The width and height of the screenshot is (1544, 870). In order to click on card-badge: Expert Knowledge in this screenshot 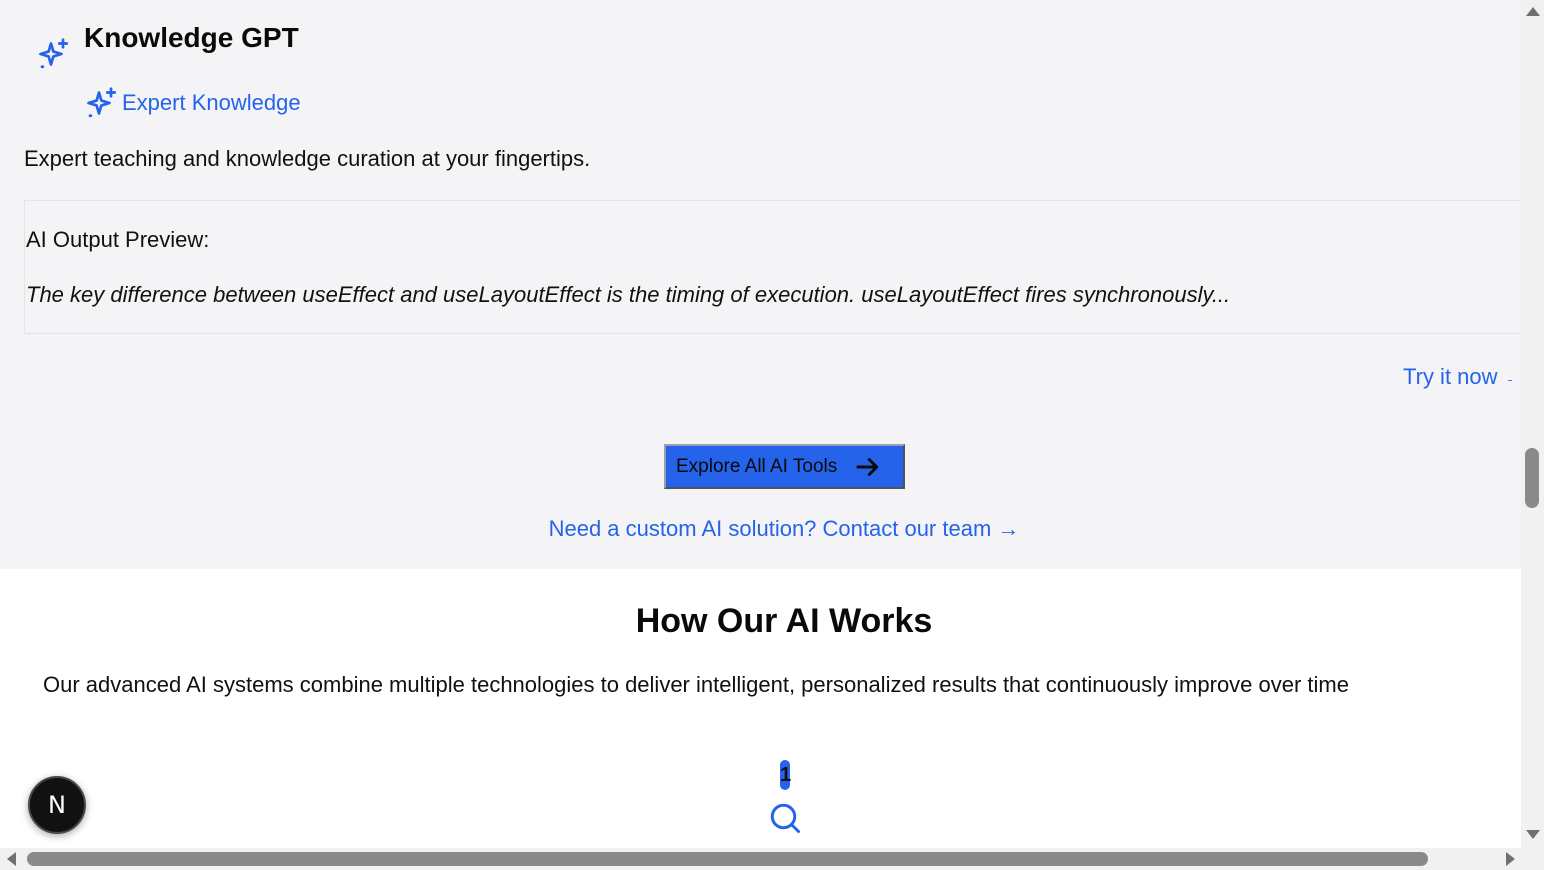, I will do `click(192, 103)`.